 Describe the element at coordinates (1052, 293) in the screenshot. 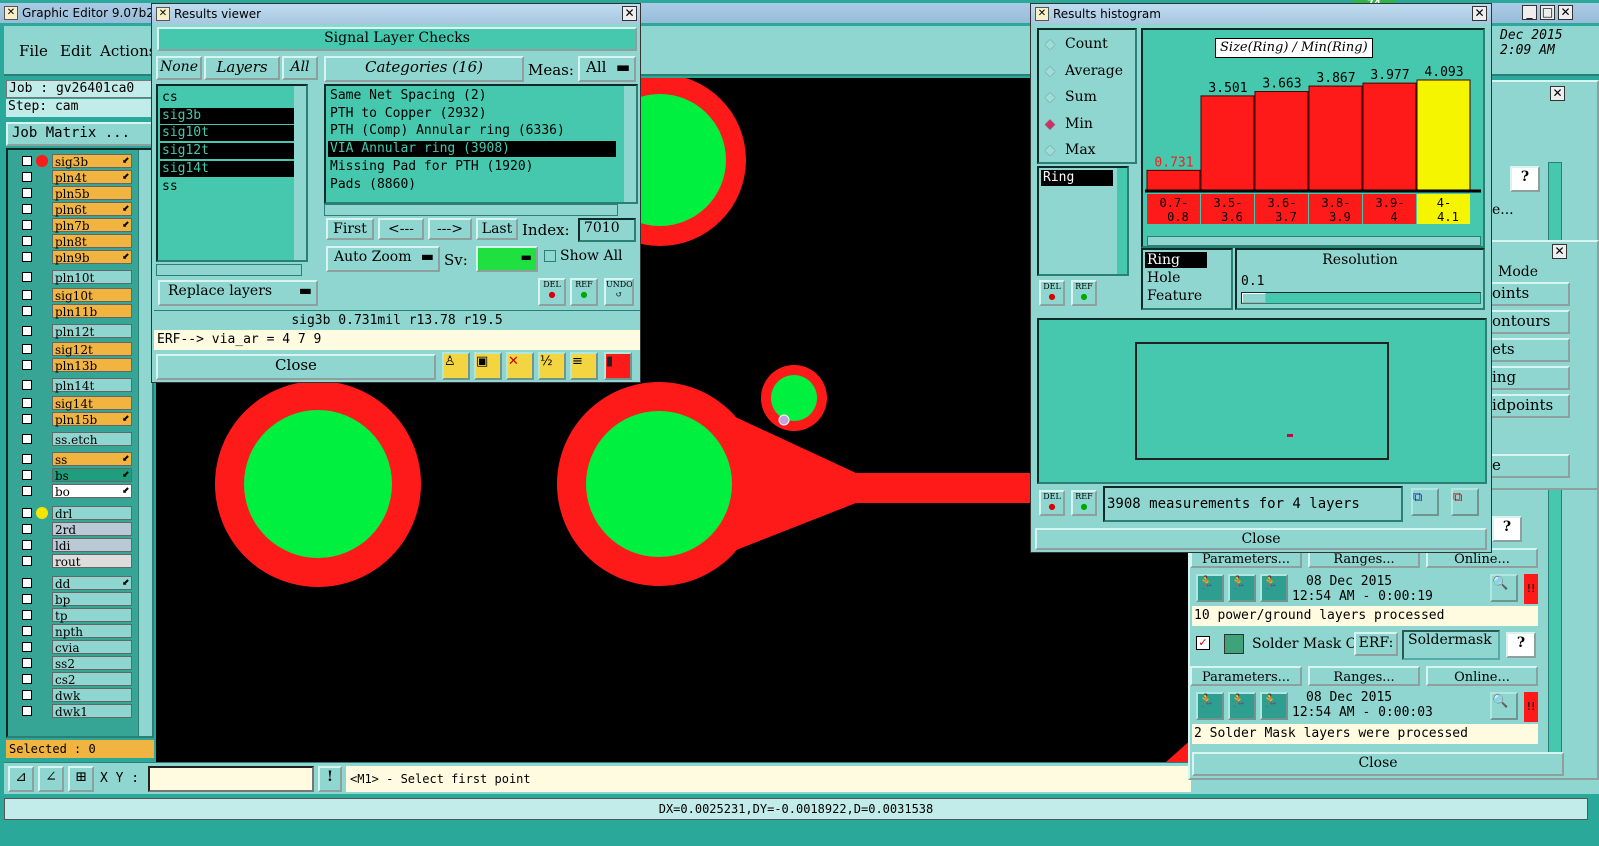

I see `hist-del-button-1: DEL ●` at that location.